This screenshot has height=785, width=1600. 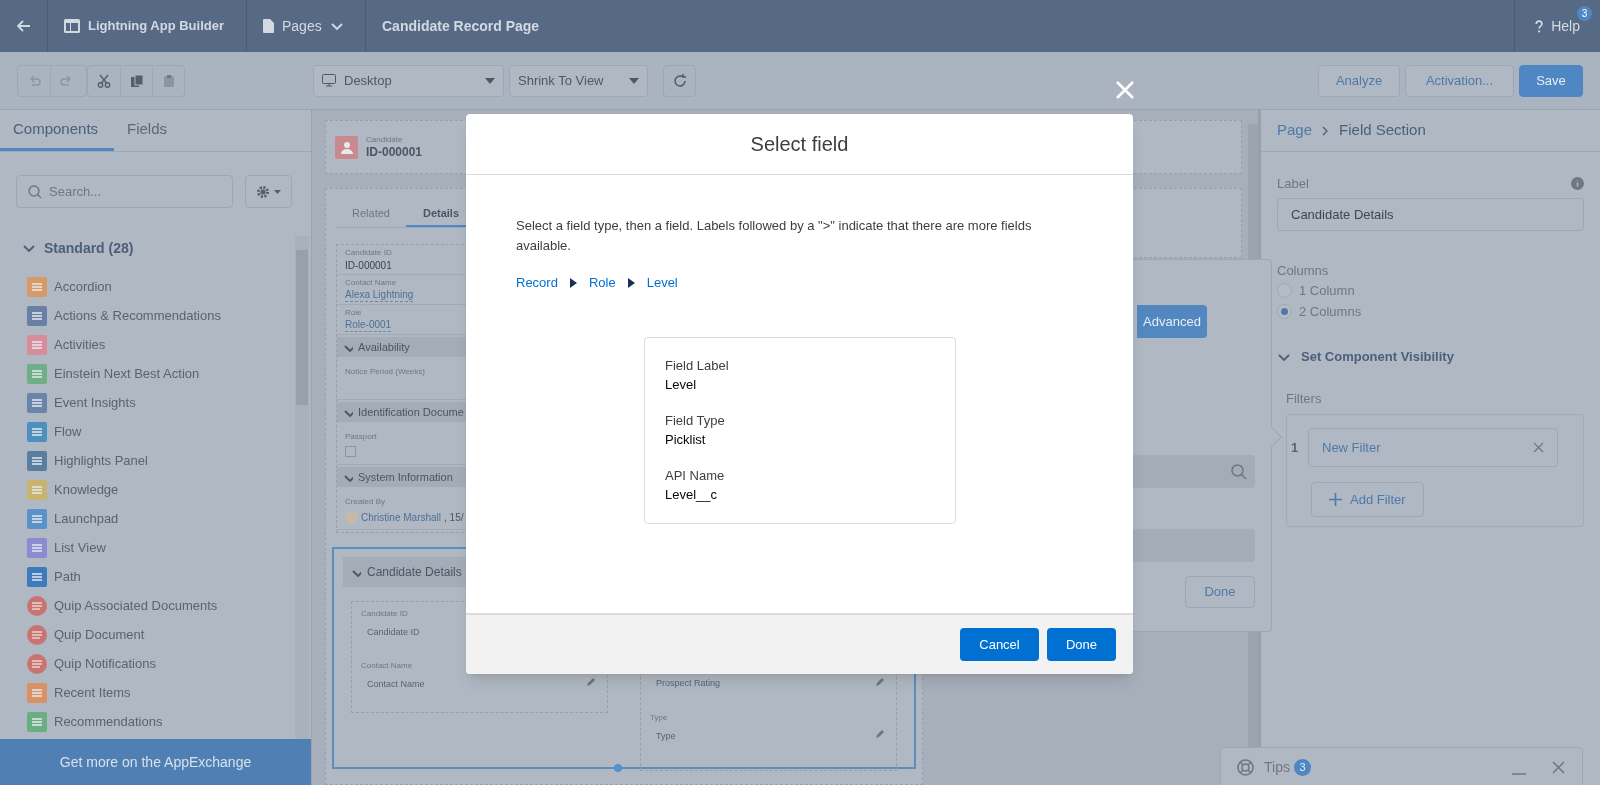 What do you see at coordinates (1081, 644) in the screenshot?
I see `dialog-button: Done` at bounding box center [1081, 644].